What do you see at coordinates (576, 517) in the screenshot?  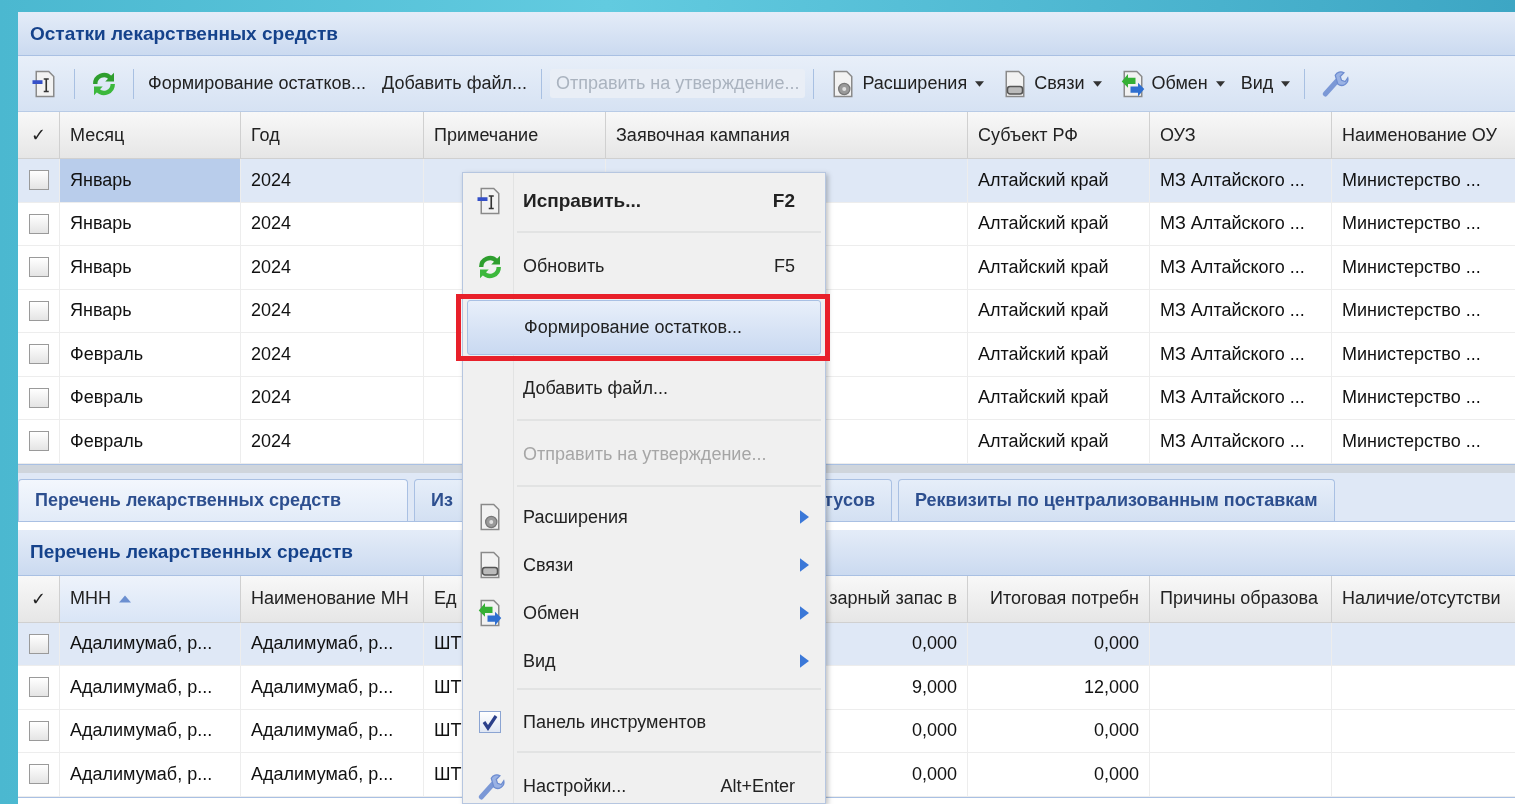 I see `menu-item-label: Расширения` at bounding box center [576, 517].